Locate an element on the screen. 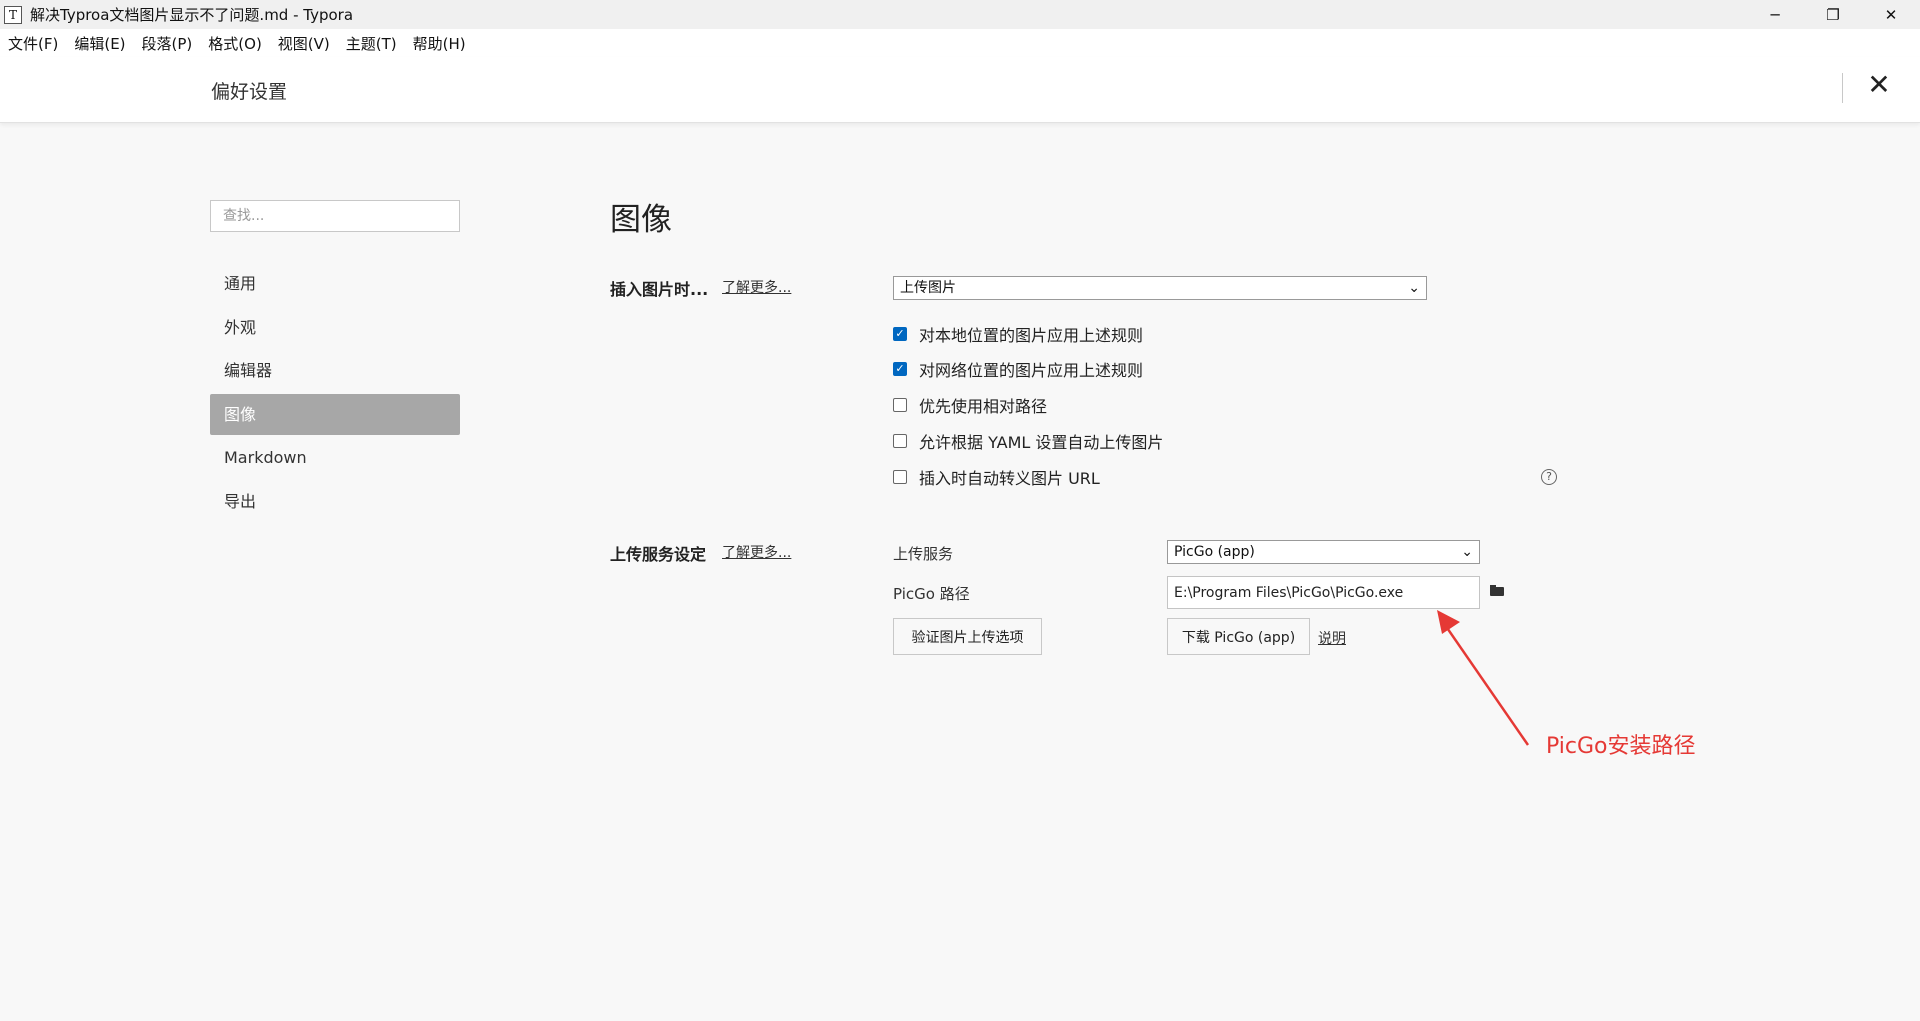 The height and width of the screenshot is (1021, 1920). annotation-arrow-shaft is located at coordinates (1485, 683).